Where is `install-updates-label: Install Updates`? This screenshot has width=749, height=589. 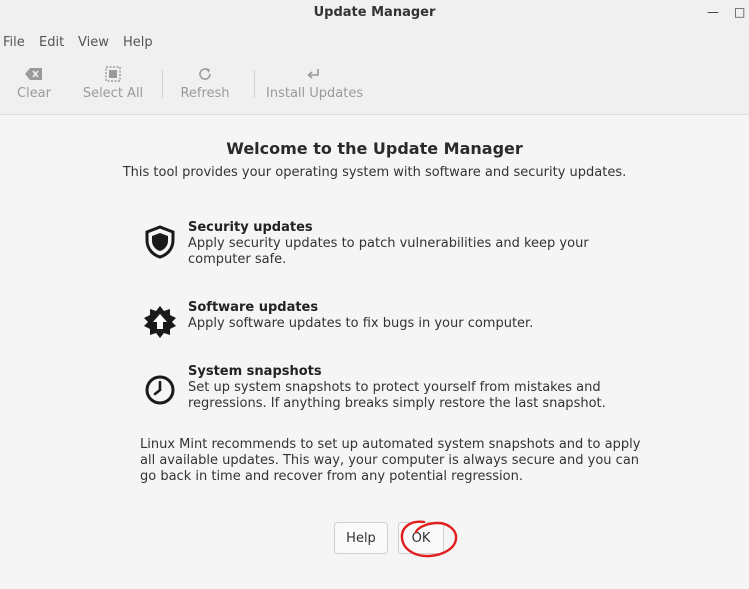 install-updates-label: Install Updates is located at coordinates (315, 93).